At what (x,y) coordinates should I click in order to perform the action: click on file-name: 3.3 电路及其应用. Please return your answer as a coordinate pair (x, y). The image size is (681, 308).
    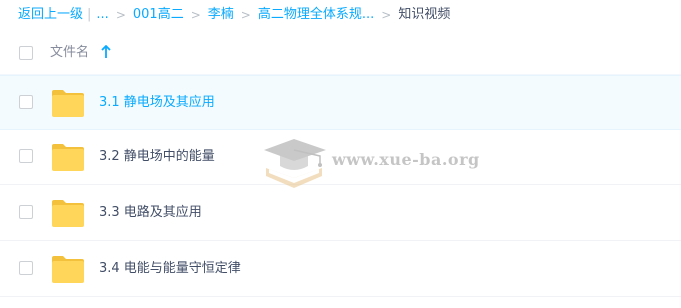
    Looking at the image, I should click on (150, 213).